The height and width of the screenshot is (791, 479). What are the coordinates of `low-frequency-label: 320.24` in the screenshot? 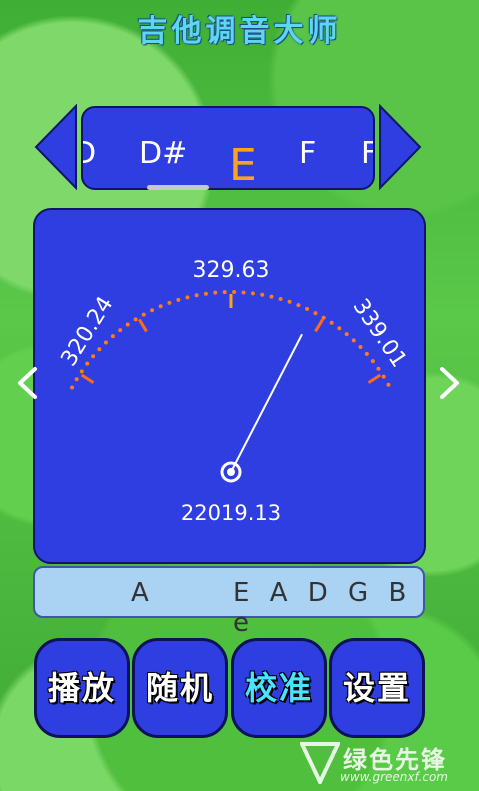 It's located at (87, 331).